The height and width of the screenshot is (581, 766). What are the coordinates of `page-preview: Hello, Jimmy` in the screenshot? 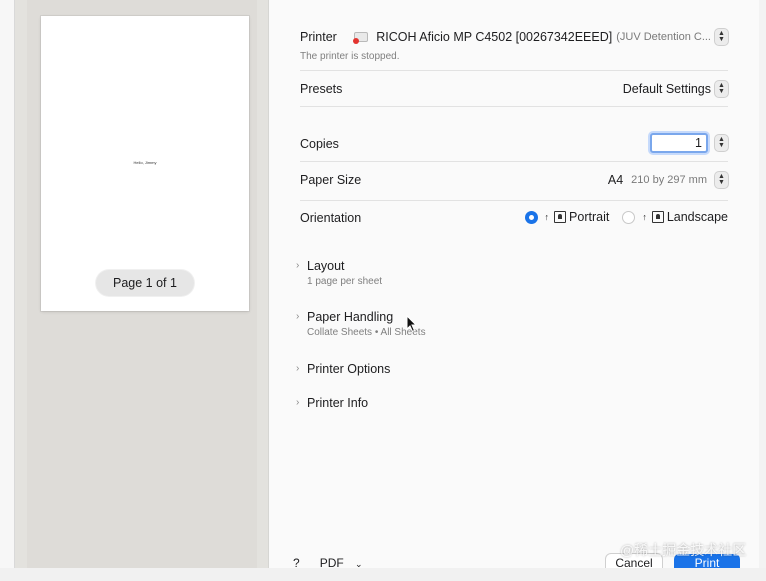 It's located at (145, 163).